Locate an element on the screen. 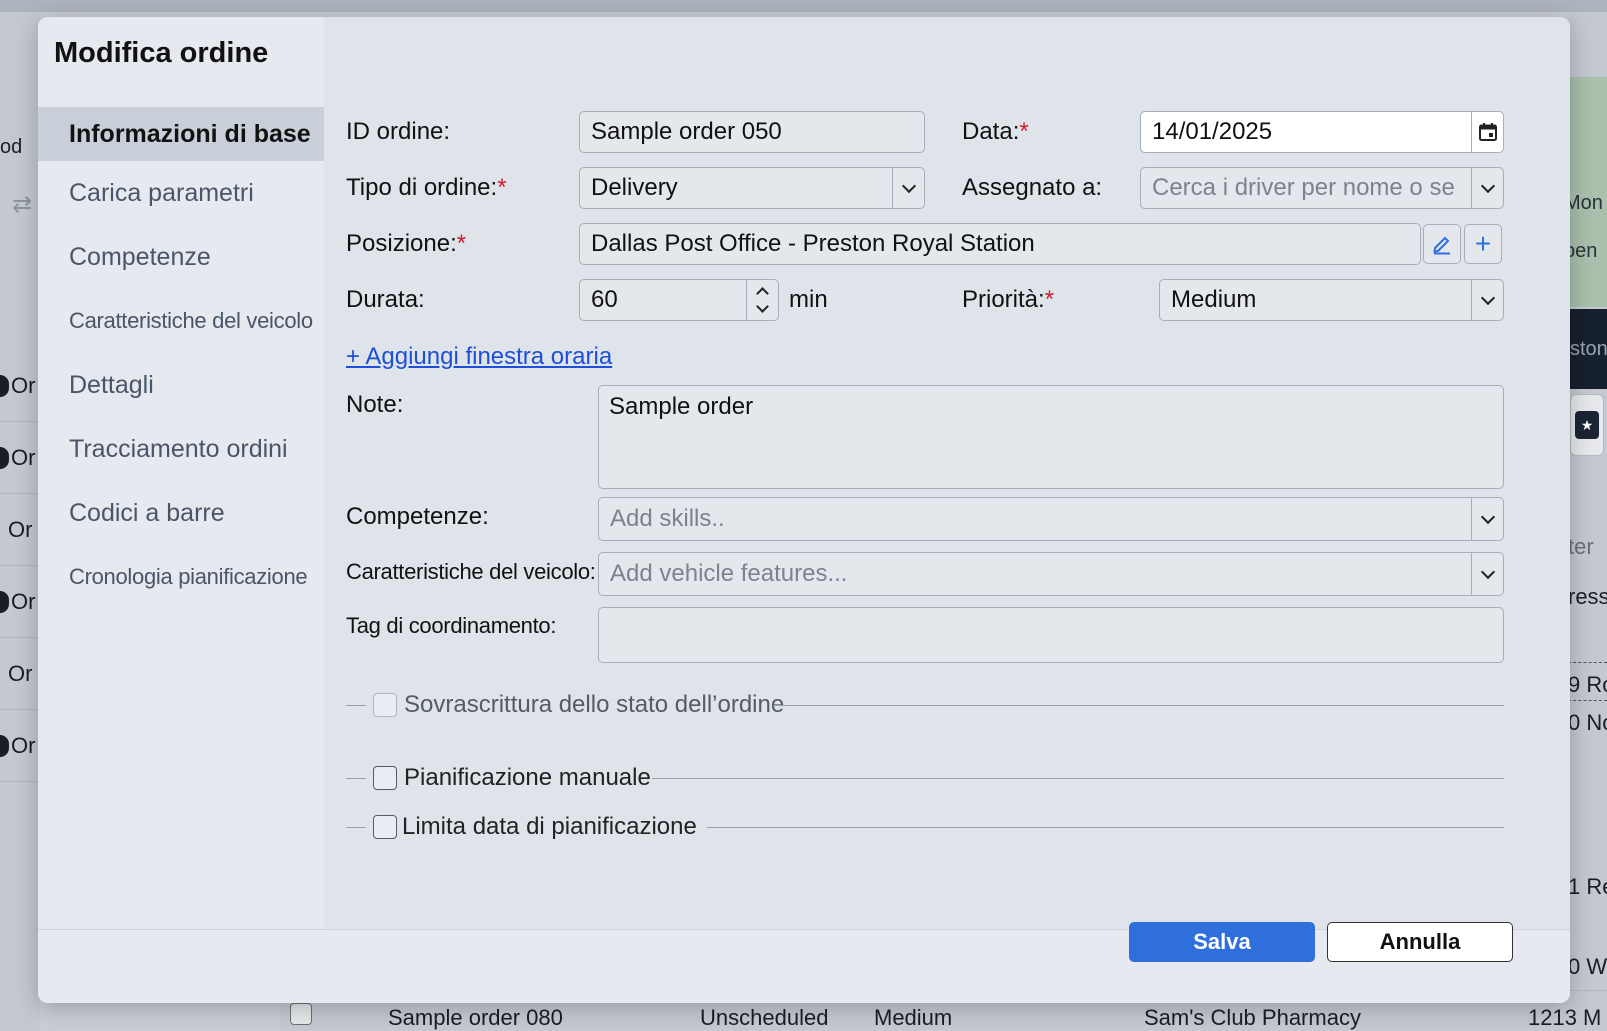 This screenshot has width=1607, height=1031. nav-item-barcodes: Codici a barre is located at coordinates (181, 513).